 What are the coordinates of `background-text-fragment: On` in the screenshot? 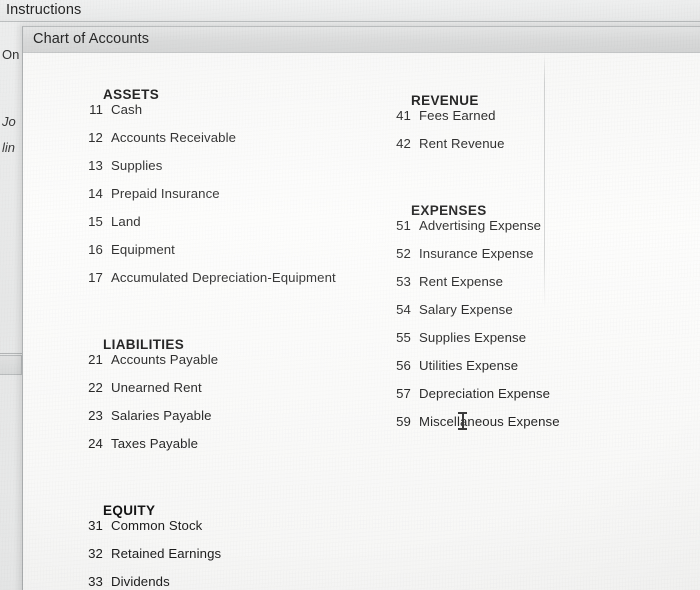 It's located at (11, 54).